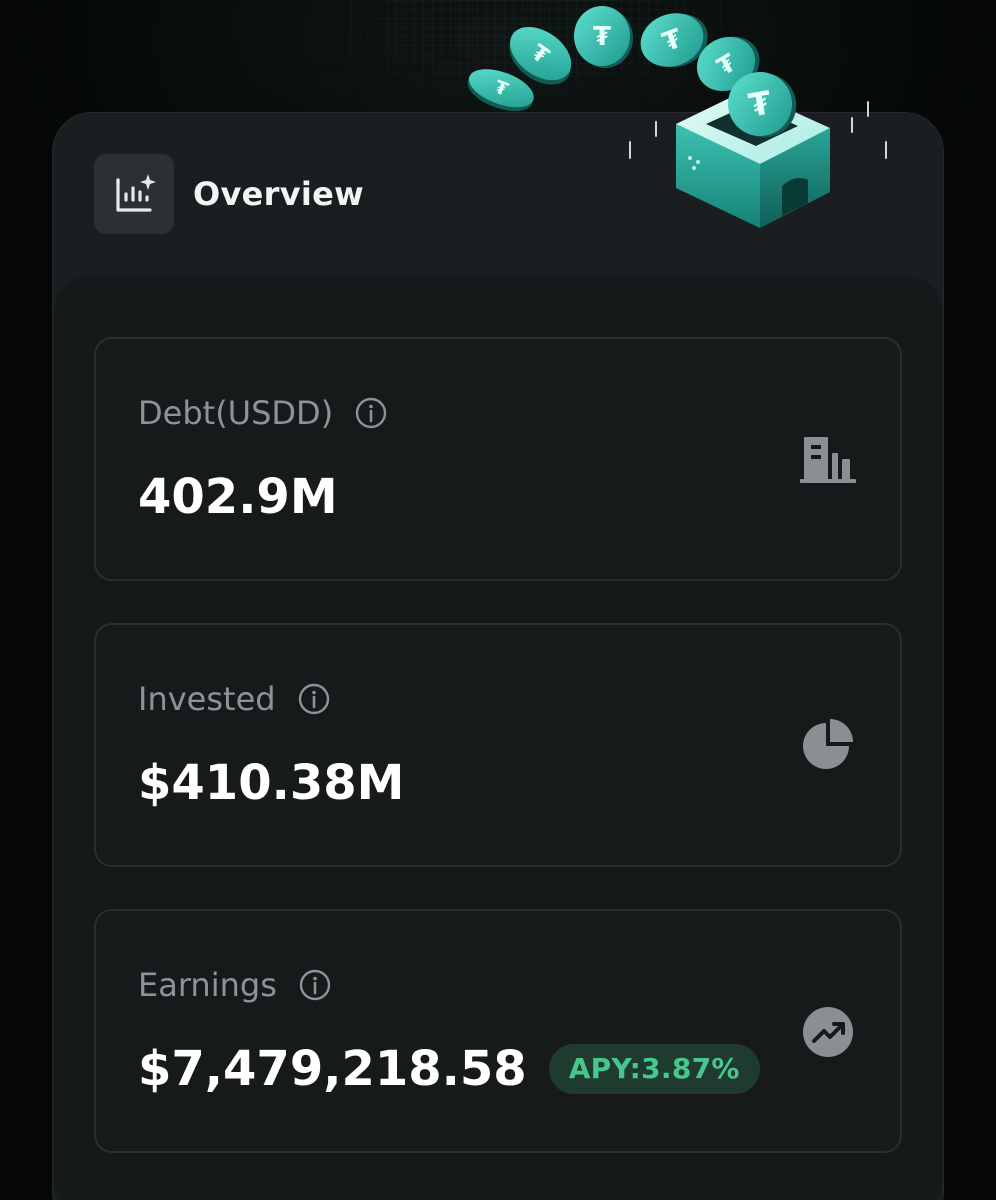 The image size is (996, 1200). Describe the element at coordinates (271, 783) in the screenshot. I see `invested-value: $410.38M` at that location.